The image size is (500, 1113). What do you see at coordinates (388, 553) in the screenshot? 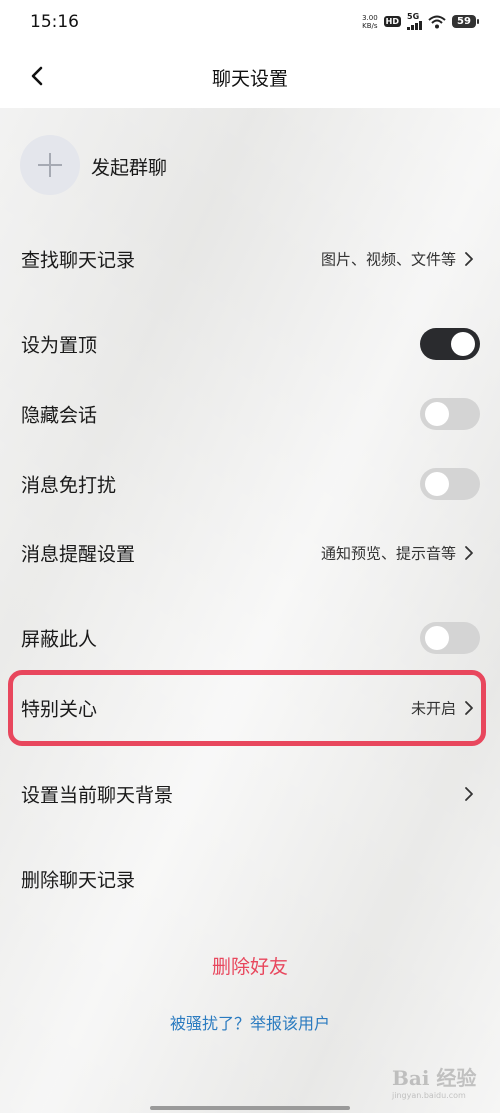
I see `reminder-settings-value: 通知预览、提示音等` at bounding box center [388, 553].